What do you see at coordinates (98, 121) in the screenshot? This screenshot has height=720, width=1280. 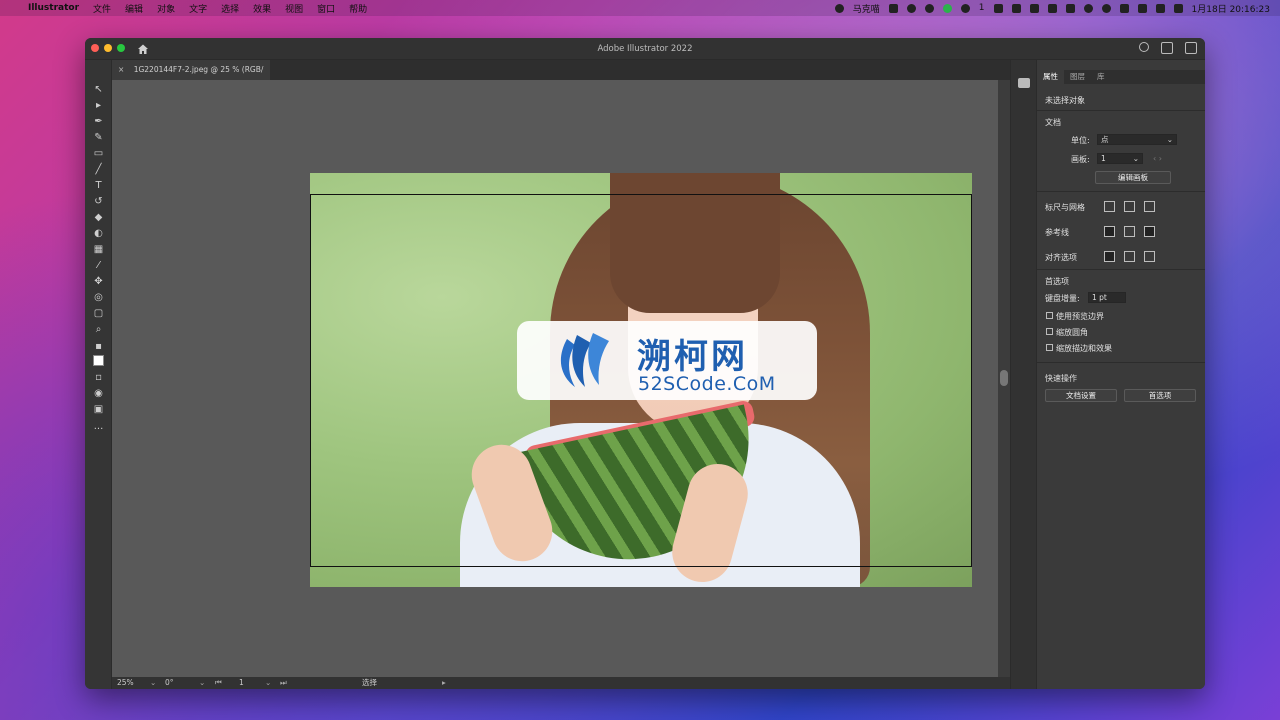 I see `pen-tool-icon: ✒` at bounding box center [98, 121].